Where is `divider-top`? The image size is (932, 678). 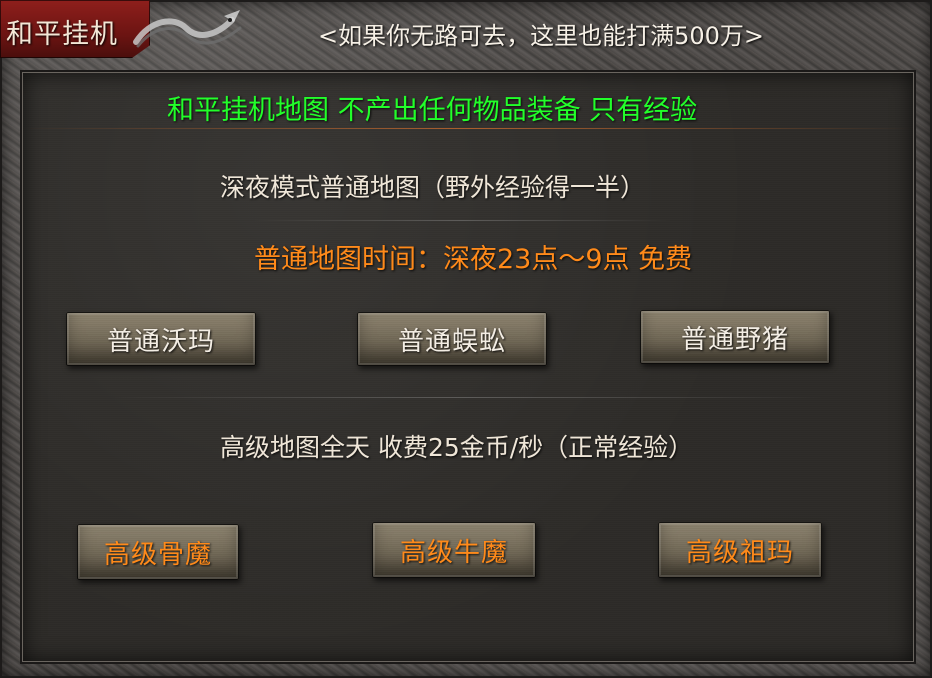
divider-top is located at coordinates (468, 128).